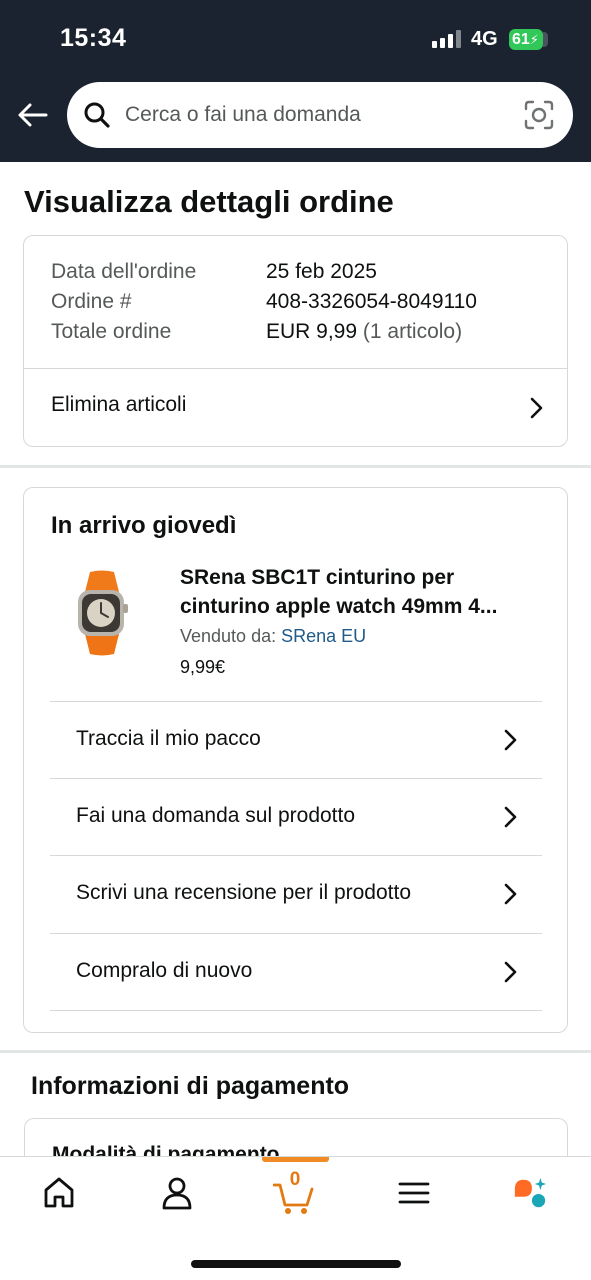 This screenshot has height=1280, width=591. What do you see at coordinates (144, 525) in the screenshot?
I see `delivery-status: In arrivo giovedì` at bounding box center [144, 525].